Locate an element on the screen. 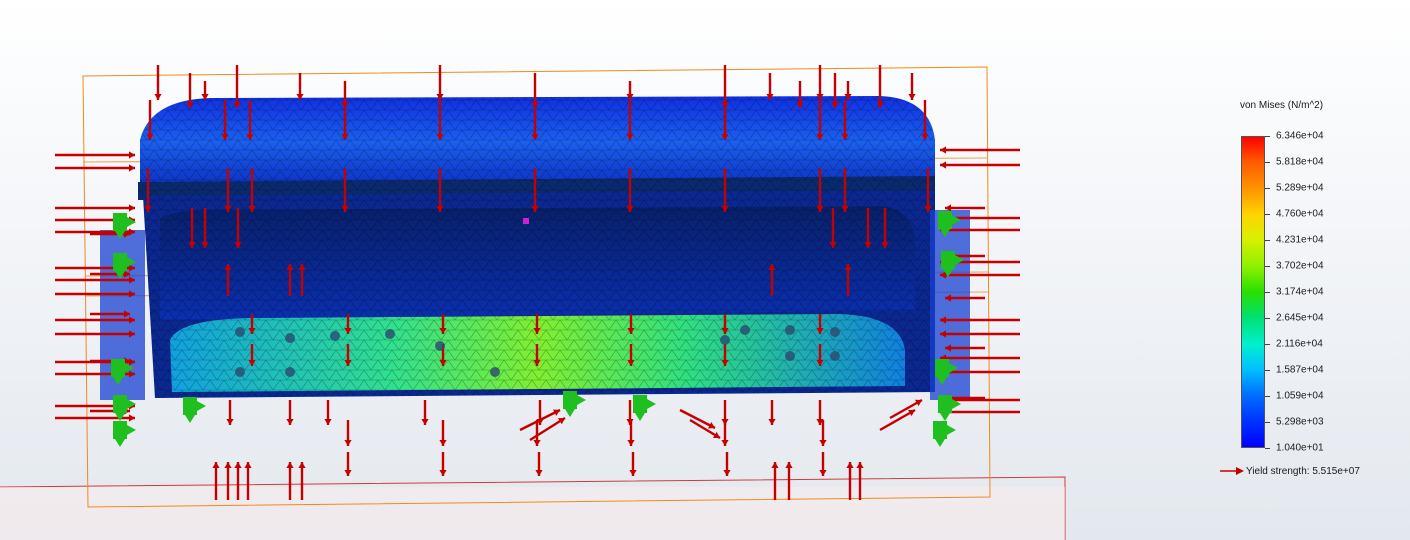 The image size is (1410, 540). legend-value: 1.040e+01 is located at coordinates (1300, 448).